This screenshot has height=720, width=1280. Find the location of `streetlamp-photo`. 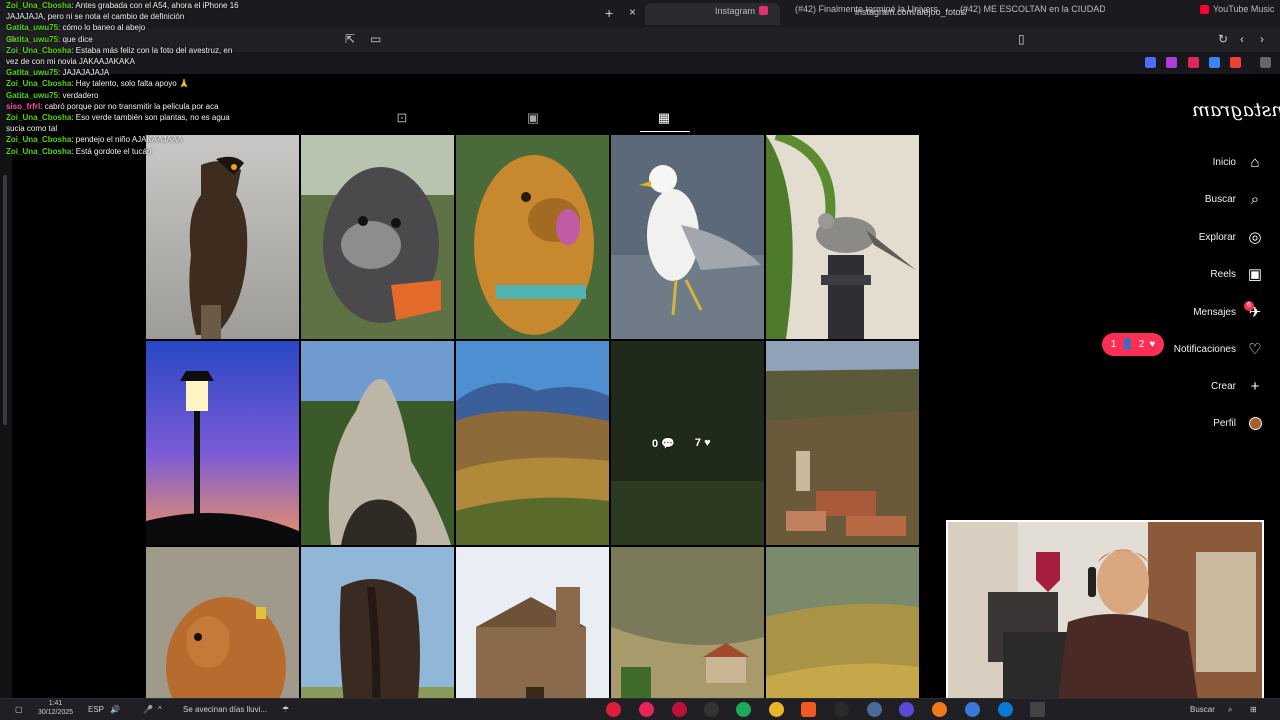

streetlamp-photo is located at coordinates (222, 443).